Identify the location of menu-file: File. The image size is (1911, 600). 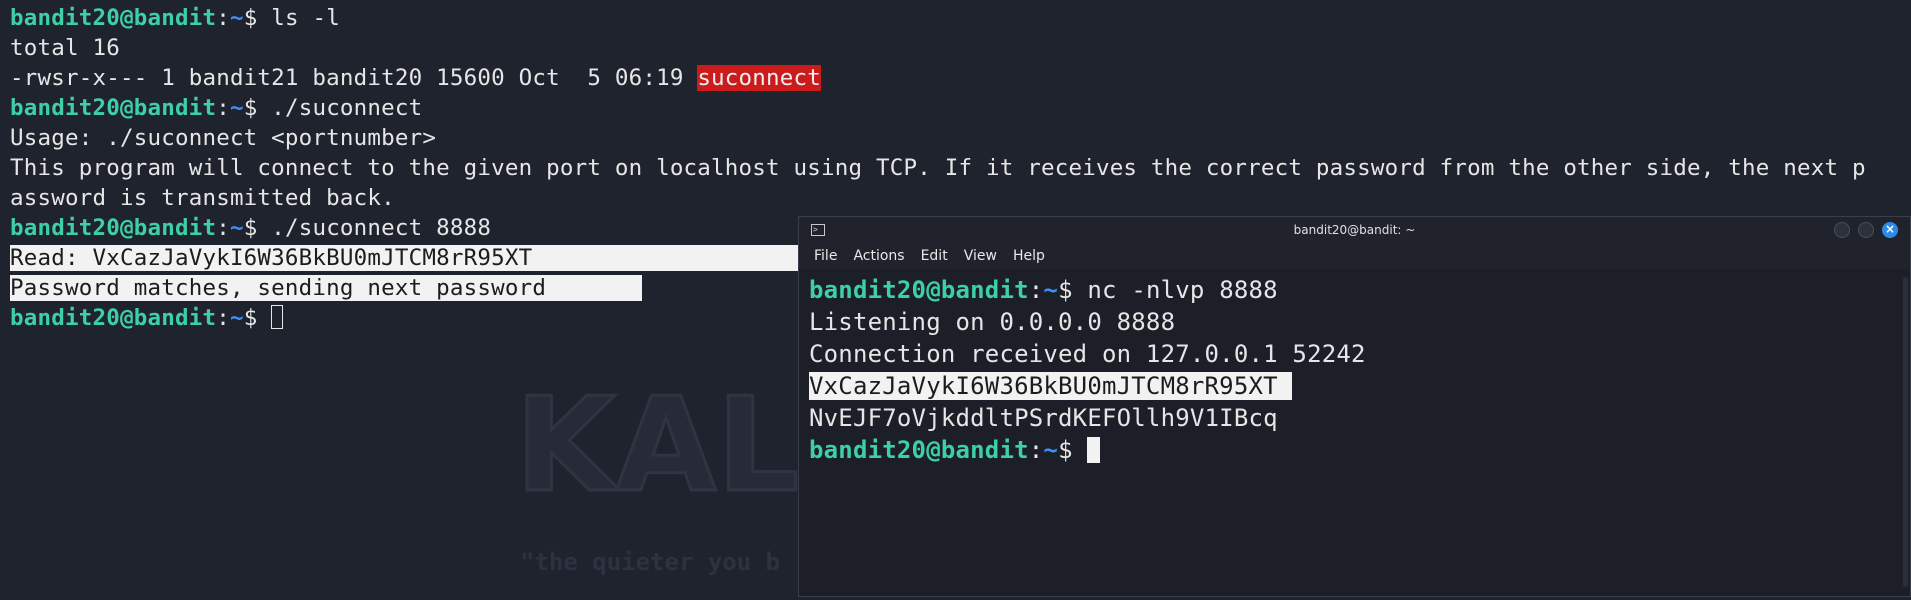
(822, 256).